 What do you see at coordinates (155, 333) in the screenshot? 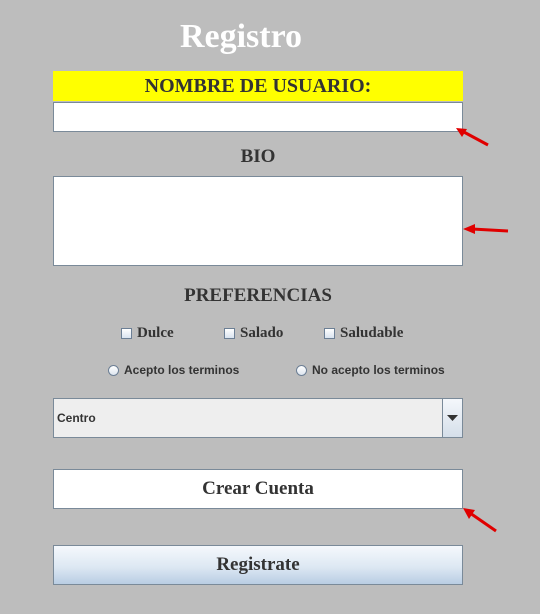
I see `checkbox-label: Dulce` at bounding box center [155, 333].